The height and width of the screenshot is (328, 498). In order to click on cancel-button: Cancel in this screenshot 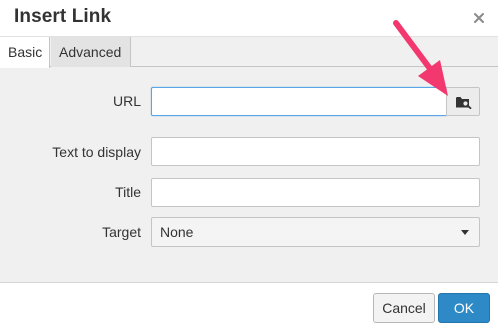, I will do `click(404, 308)`.